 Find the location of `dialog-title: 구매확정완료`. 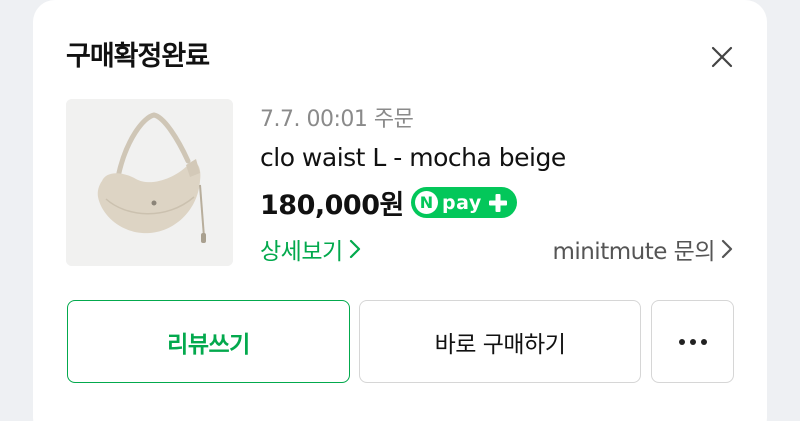

dialog-title: 구매확정완료 is located at coordinates (138, 56).